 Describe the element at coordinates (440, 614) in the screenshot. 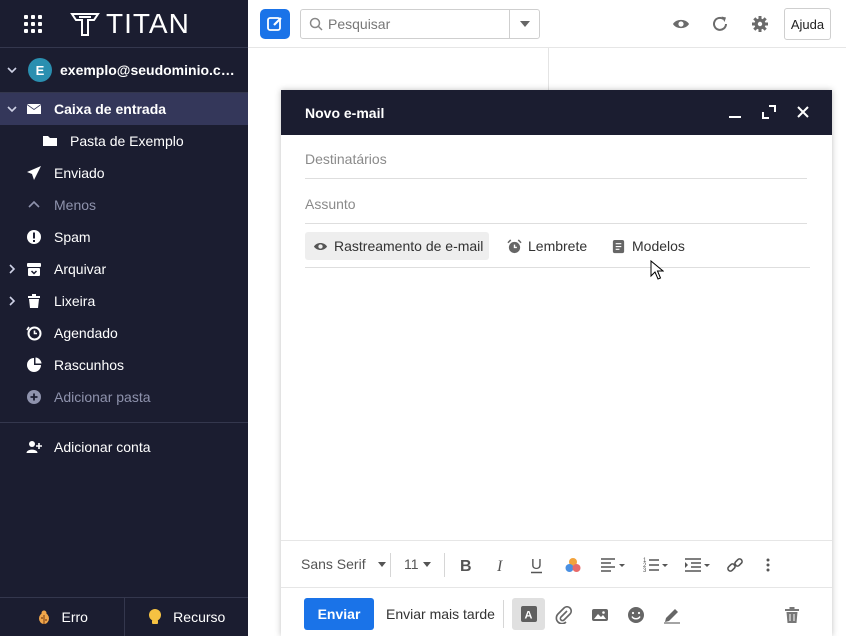

I see `send-later-button: Enviar mais tarde` at that location.